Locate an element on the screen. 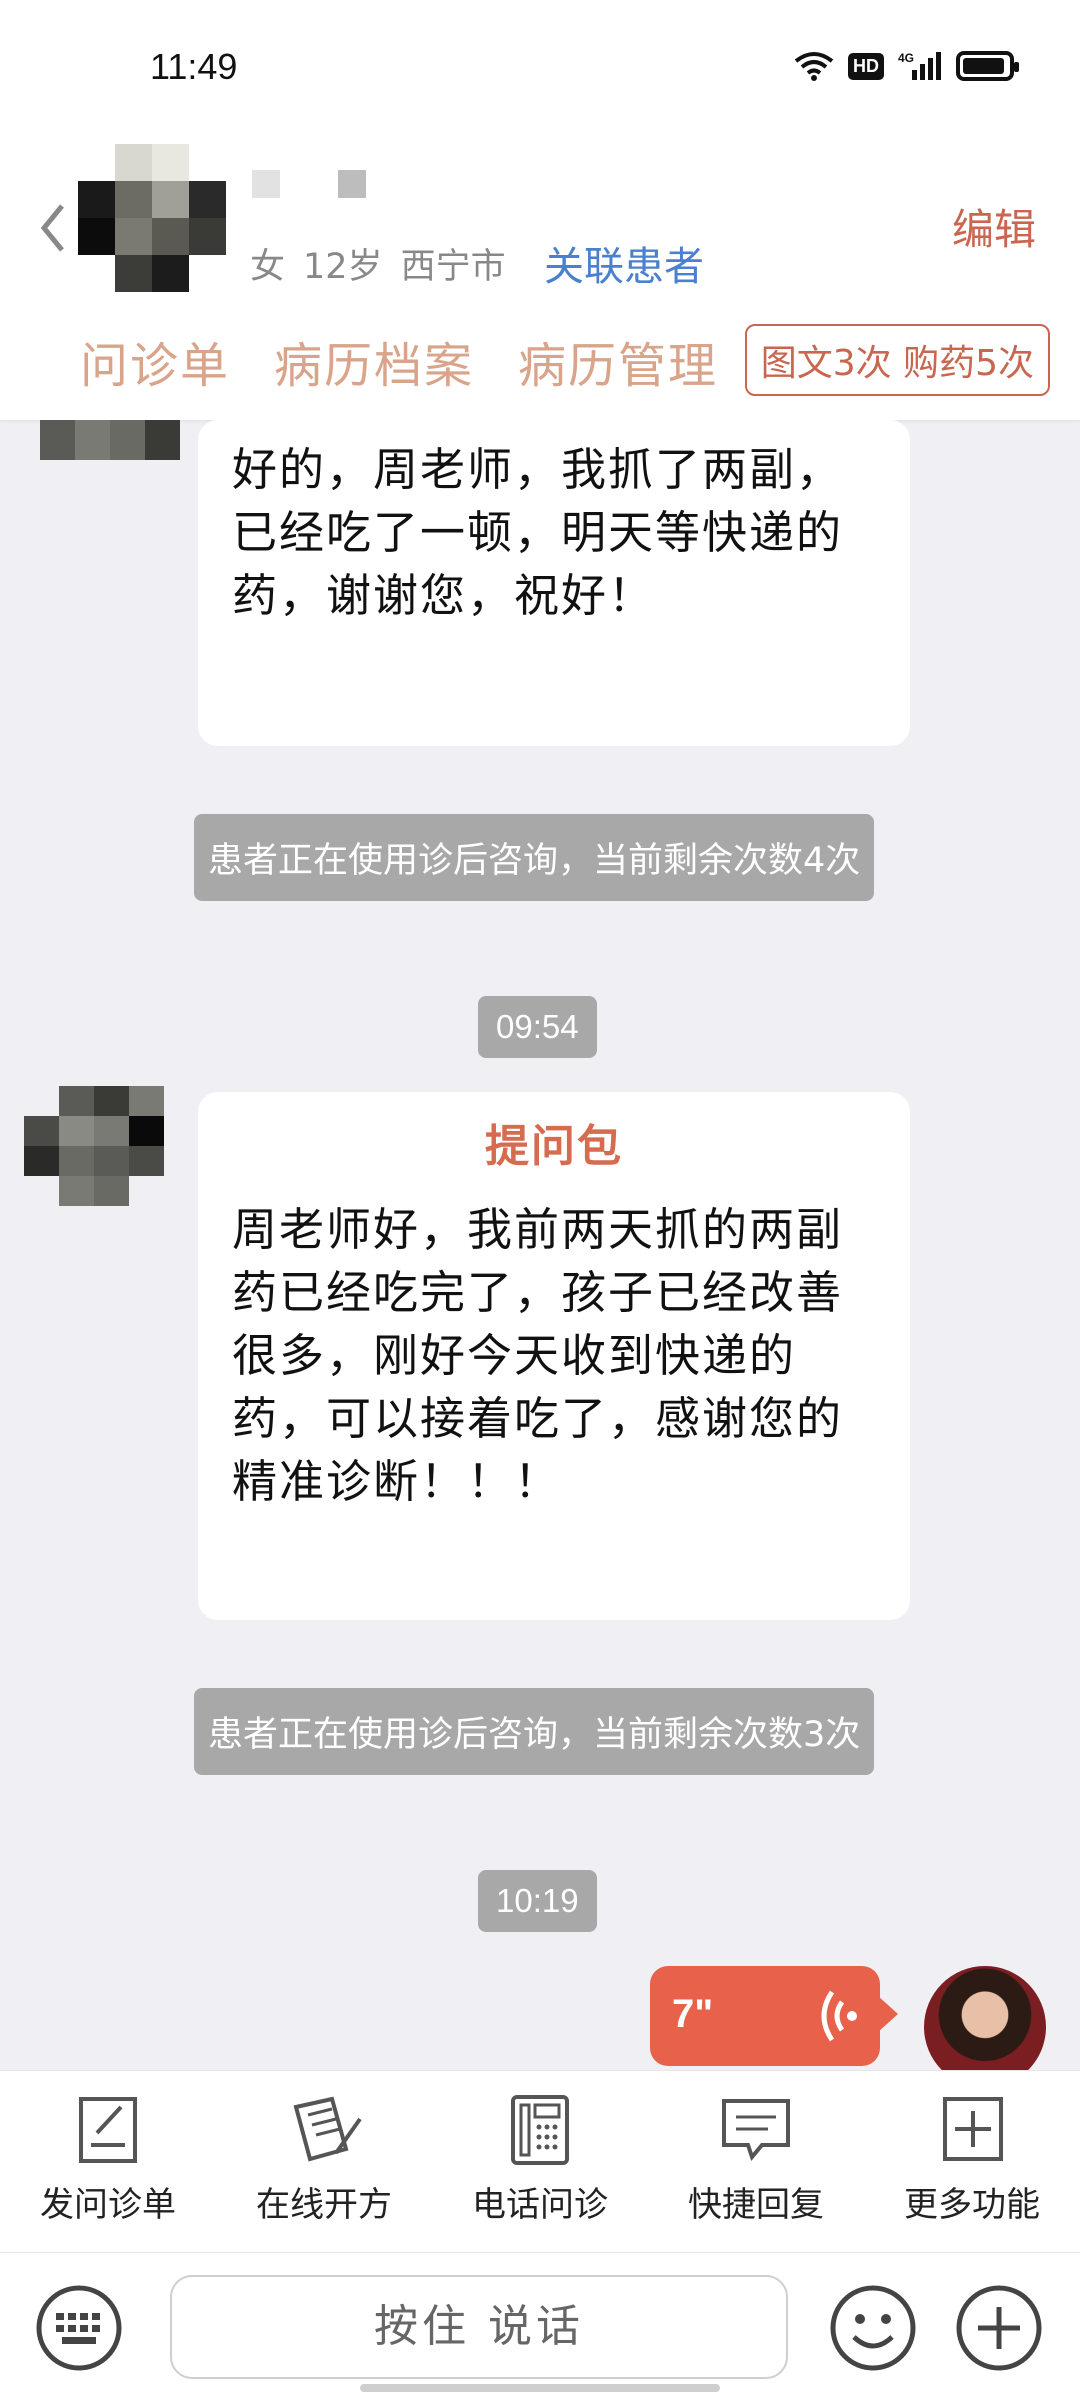  svg-text: 4G is located at coordinates (906, 58).